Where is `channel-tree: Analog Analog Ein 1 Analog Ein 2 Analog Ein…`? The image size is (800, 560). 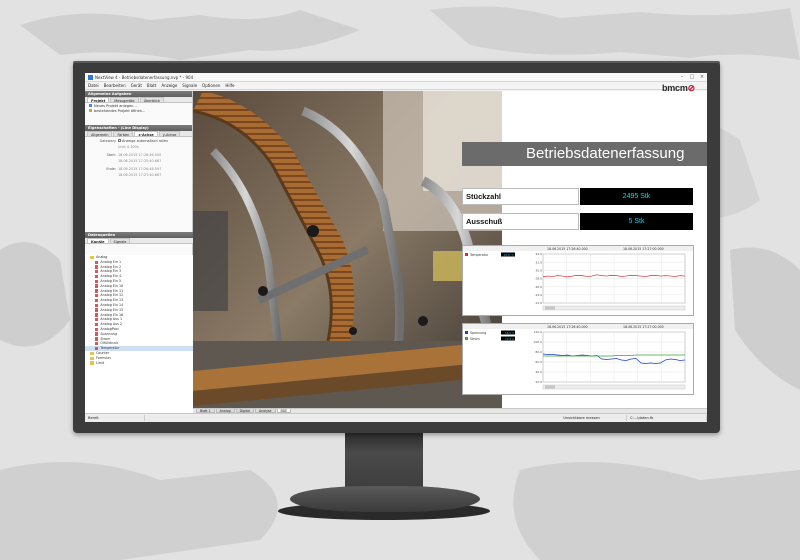
channel-tree: Analog Analog Ein 1 Analog Ein 2 Analog Ein… is located at coordinates (139, 334).